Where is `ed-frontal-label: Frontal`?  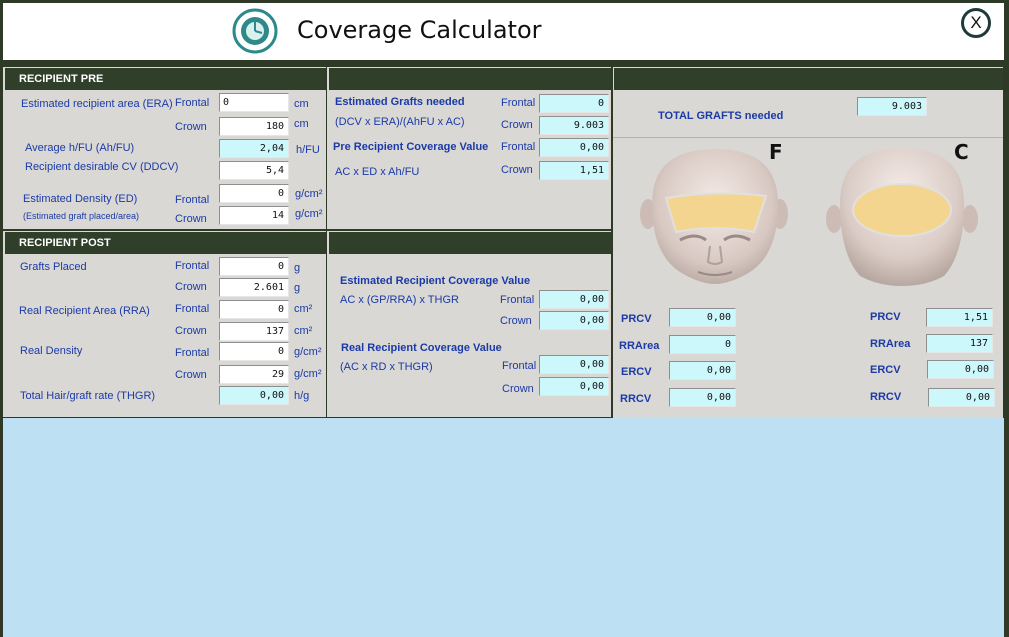
ed-frontal-label: Frontal is located at coordinates (192, 200).